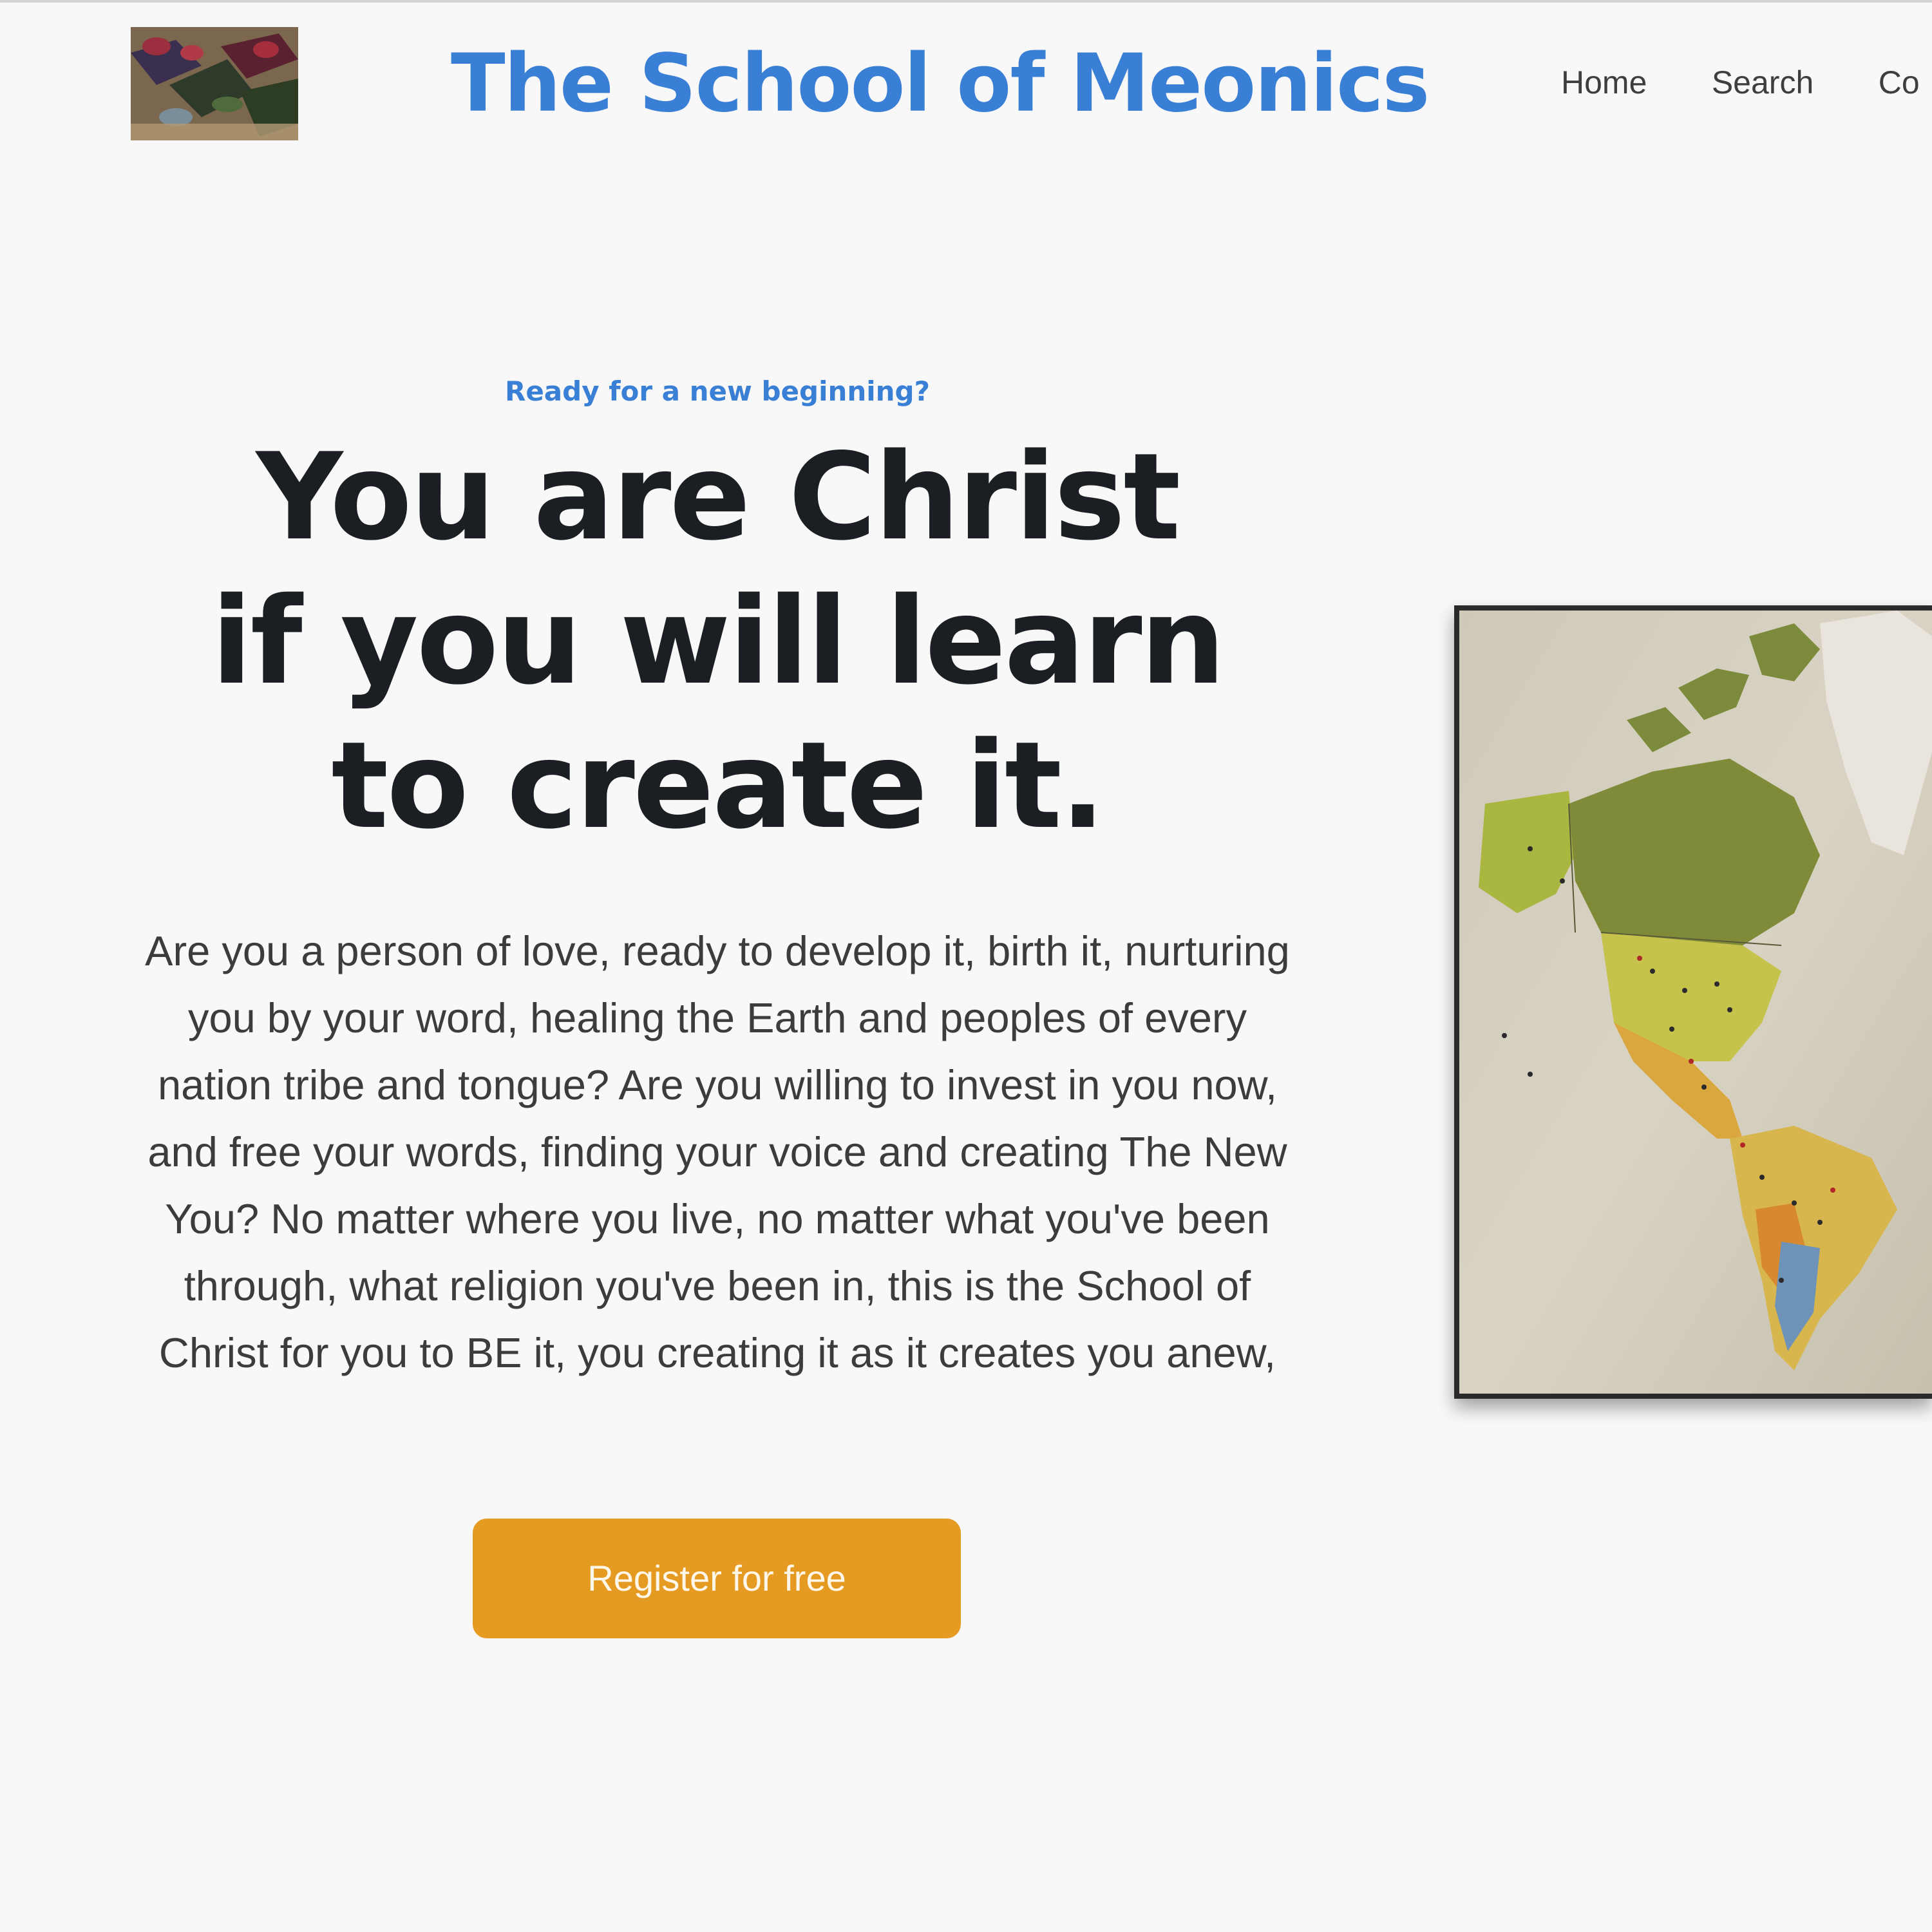 Image resolution: width=1932 pixels, height=1932 pixels. What do you see at coordinates (717, 1578) in the screenshot?
I see `register-button: Register for free` at bounding box center [717, 1578].